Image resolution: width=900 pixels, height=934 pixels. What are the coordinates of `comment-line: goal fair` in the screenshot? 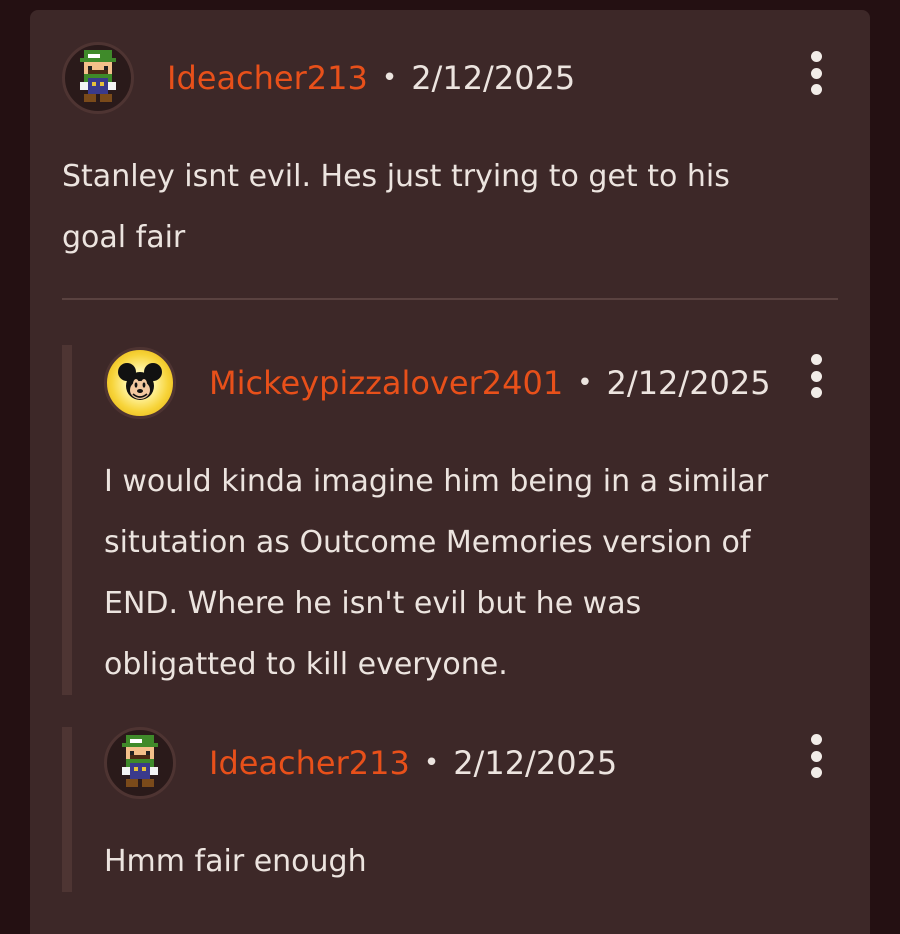 It's located at (124, 237).